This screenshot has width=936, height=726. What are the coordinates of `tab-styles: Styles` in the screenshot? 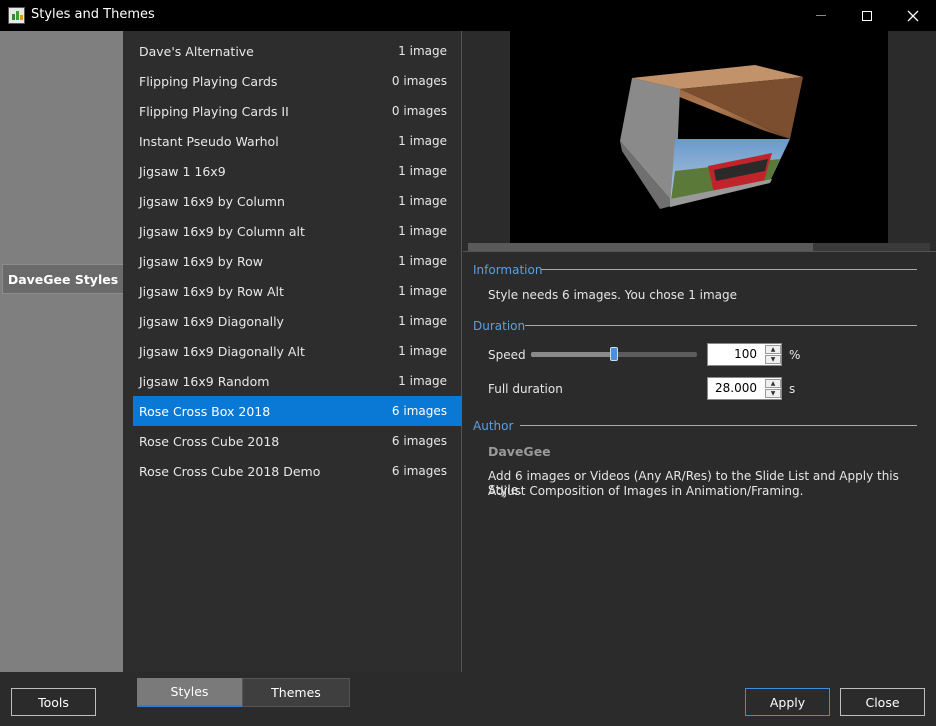 It's located at (189, 692).